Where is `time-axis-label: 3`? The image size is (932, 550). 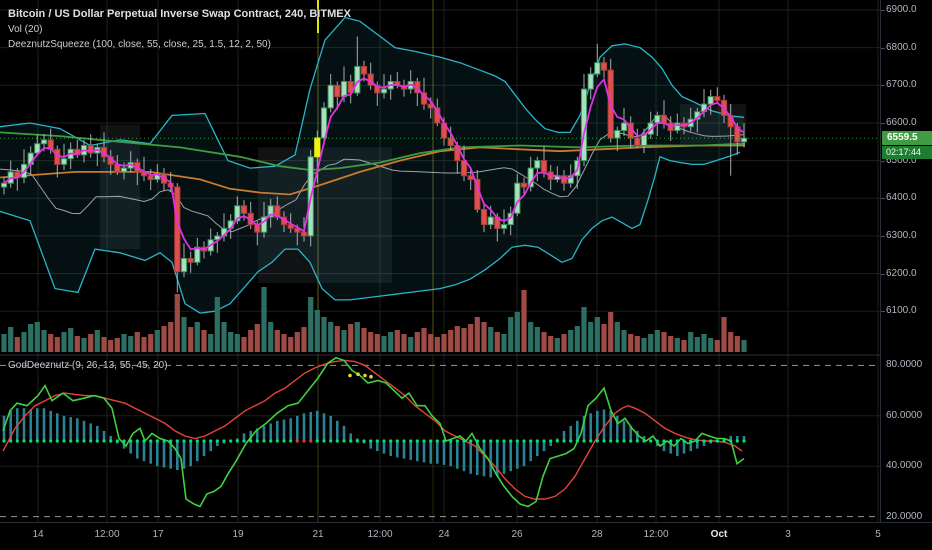
time-axis-label: 3 is located at coordinates (788, 534).